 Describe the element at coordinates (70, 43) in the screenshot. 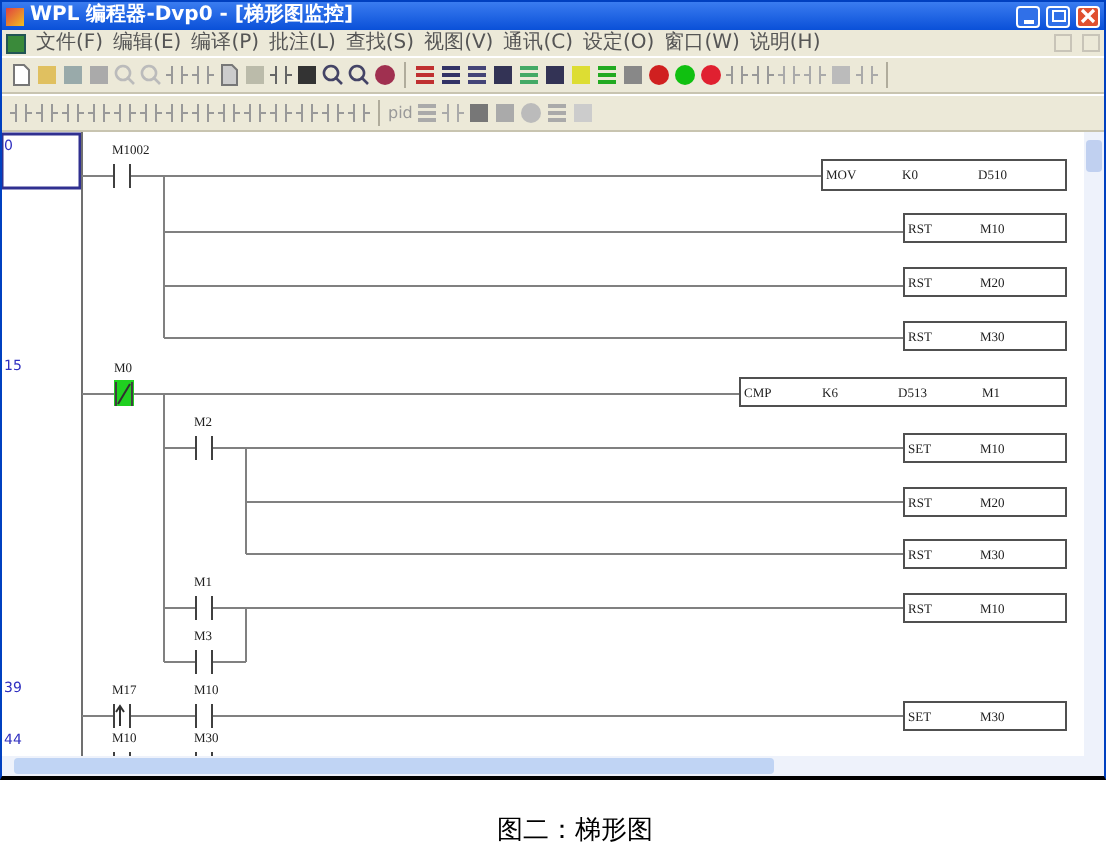

I see `menu-item: 文件(F)` at that location.